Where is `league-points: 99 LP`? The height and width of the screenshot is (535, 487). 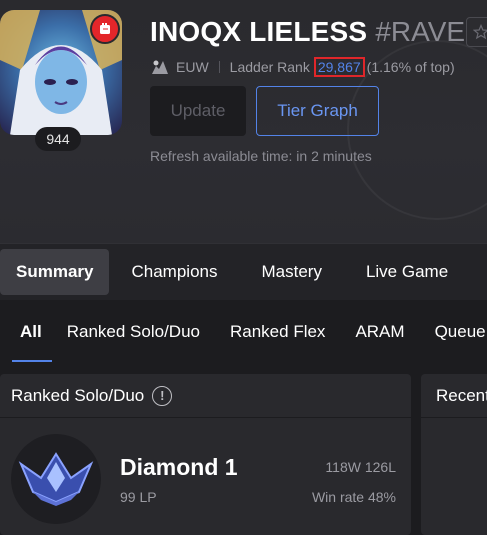
league-points: 99 LP is located at coordinates (138, 497).